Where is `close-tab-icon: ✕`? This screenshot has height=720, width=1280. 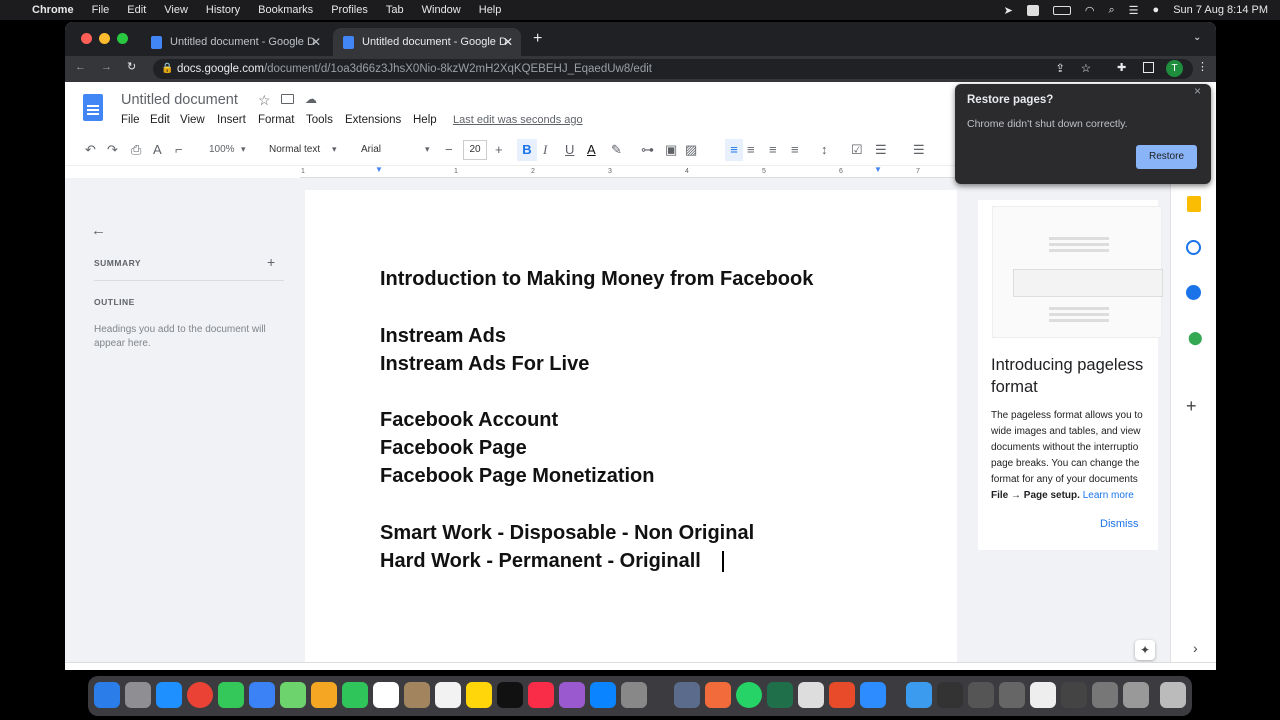 close-tab-icon: ✕ is located at coordinates (508, 42).